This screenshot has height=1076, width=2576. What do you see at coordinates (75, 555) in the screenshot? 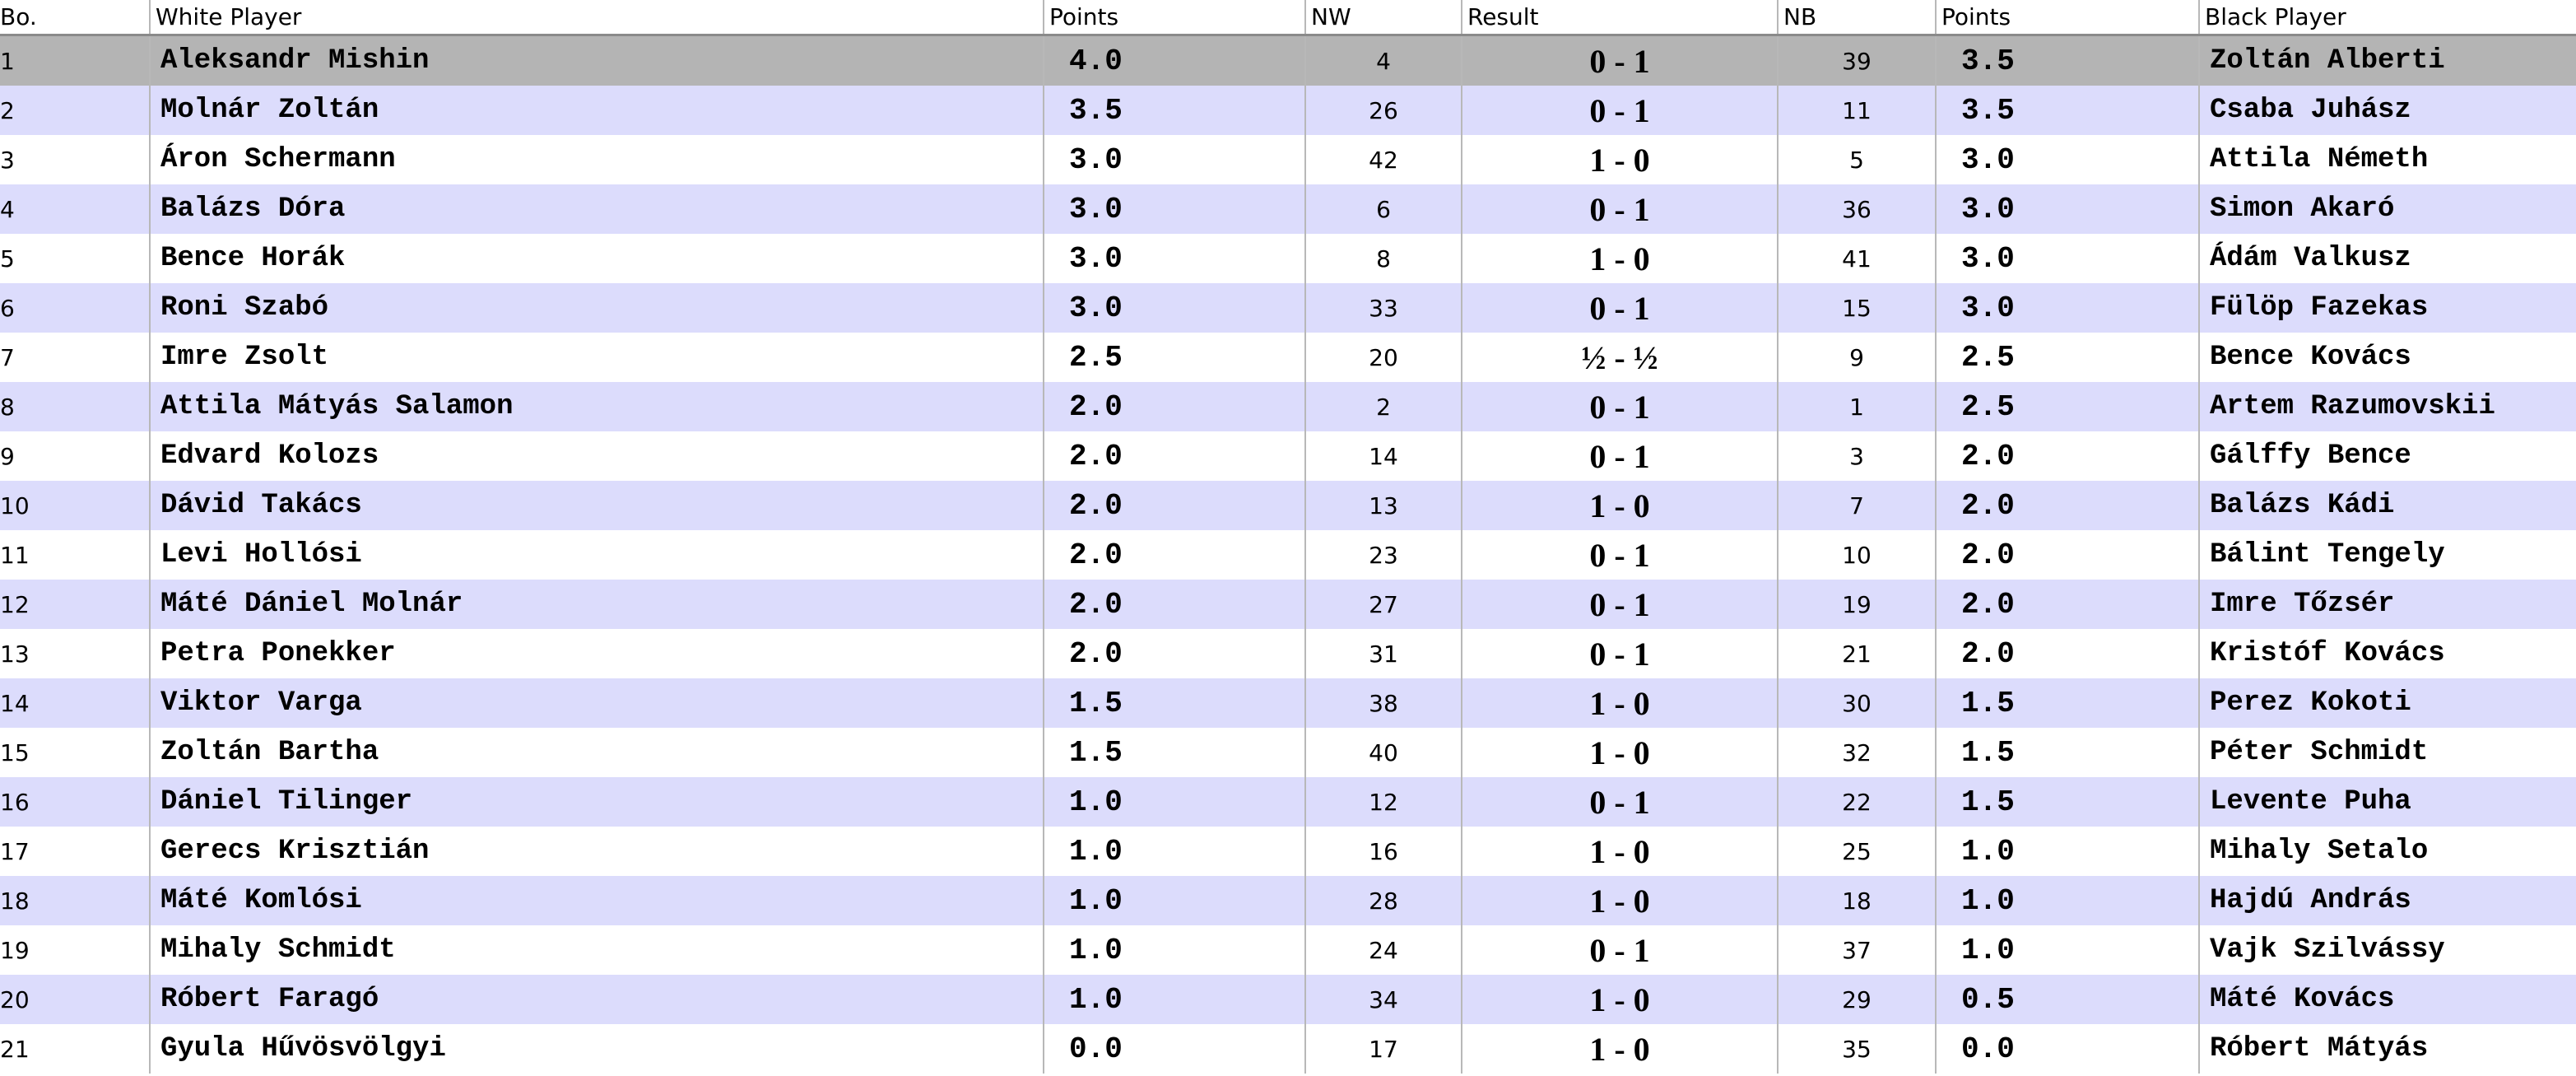
I see `board-cell: 11` at bounding box center [75, 555].